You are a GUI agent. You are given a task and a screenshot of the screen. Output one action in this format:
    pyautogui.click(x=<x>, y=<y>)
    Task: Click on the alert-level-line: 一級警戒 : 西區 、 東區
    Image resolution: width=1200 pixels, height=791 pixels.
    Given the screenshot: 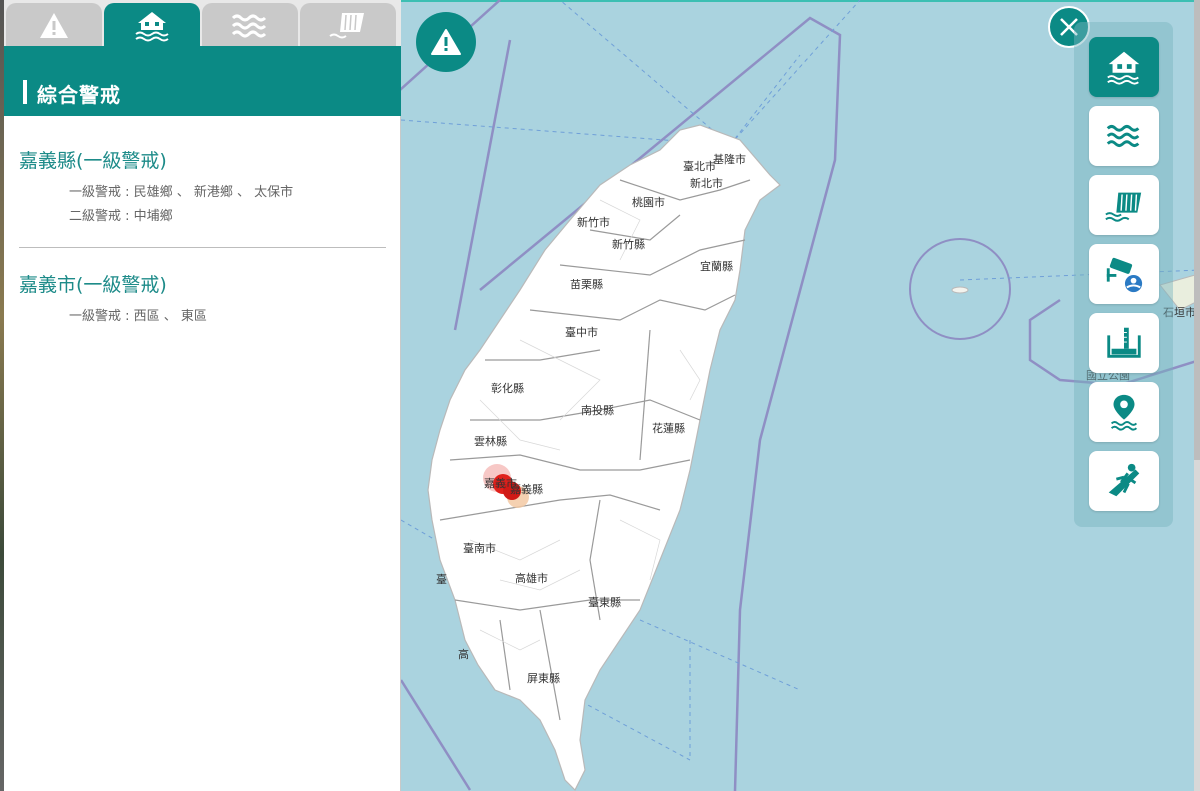 What is the action you would take?
    pyautogui.click(x=138, y=316)
    